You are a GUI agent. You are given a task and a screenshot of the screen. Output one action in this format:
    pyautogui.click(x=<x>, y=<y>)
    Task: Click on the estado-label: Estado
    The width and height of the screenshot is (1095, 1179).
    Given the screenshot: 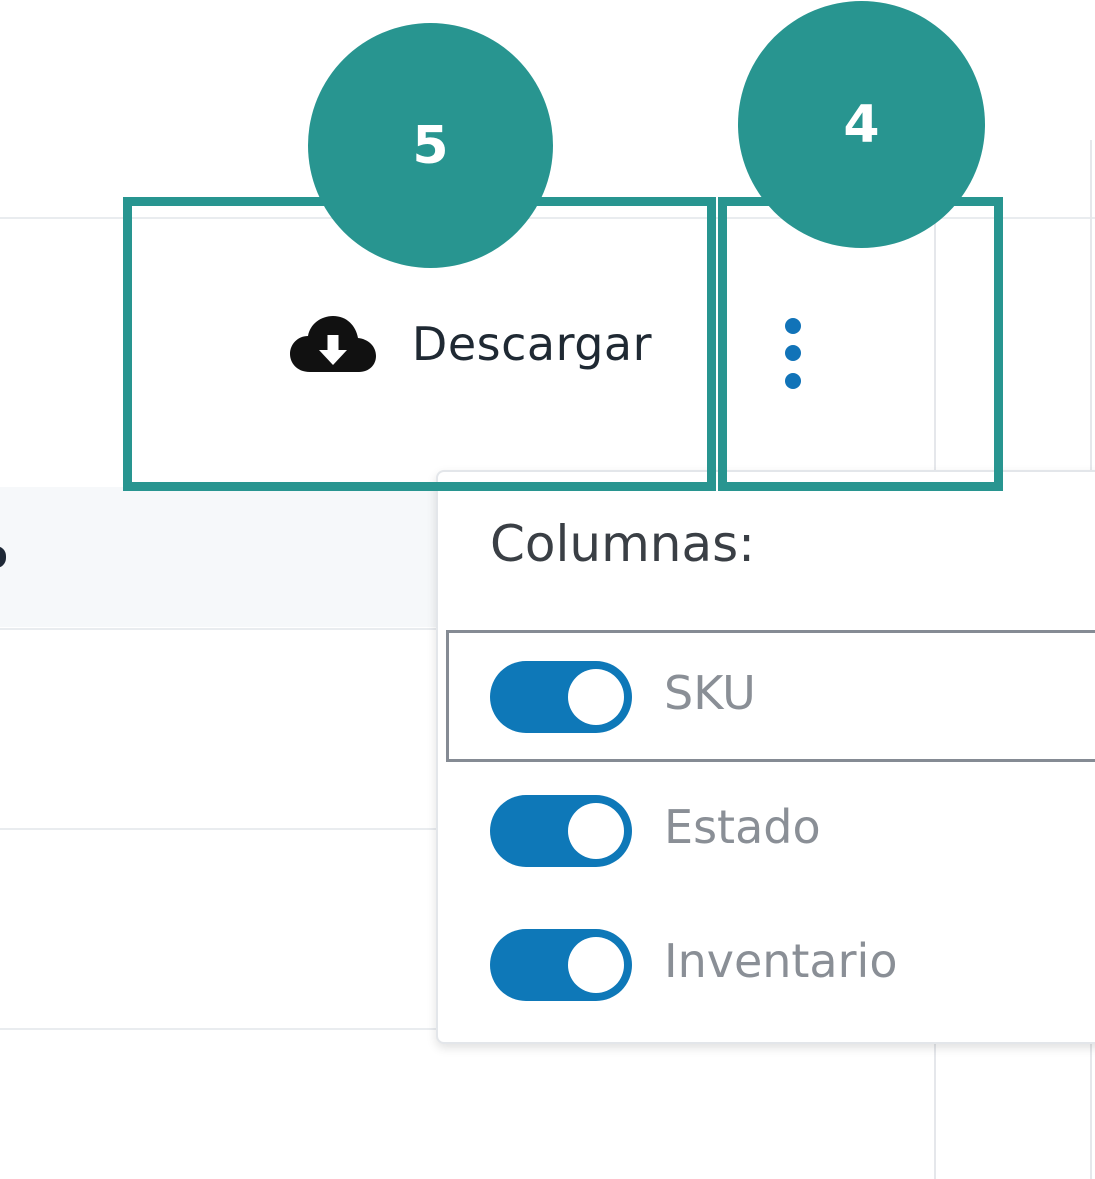 What is the action you would take?
    pyautogui.click(x=742, y=827)
    